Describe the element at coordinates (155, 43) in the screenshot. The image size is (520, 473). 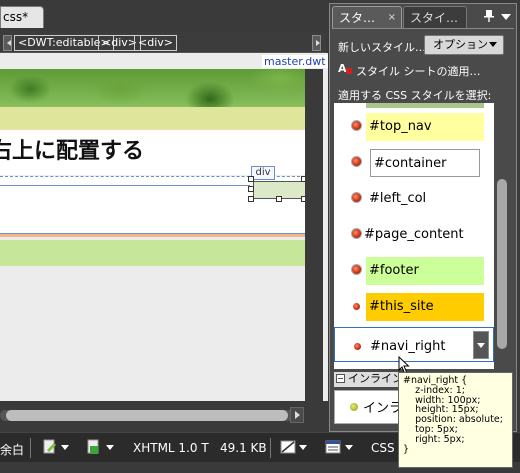
I see `tag-div-2: <div>` at that location.